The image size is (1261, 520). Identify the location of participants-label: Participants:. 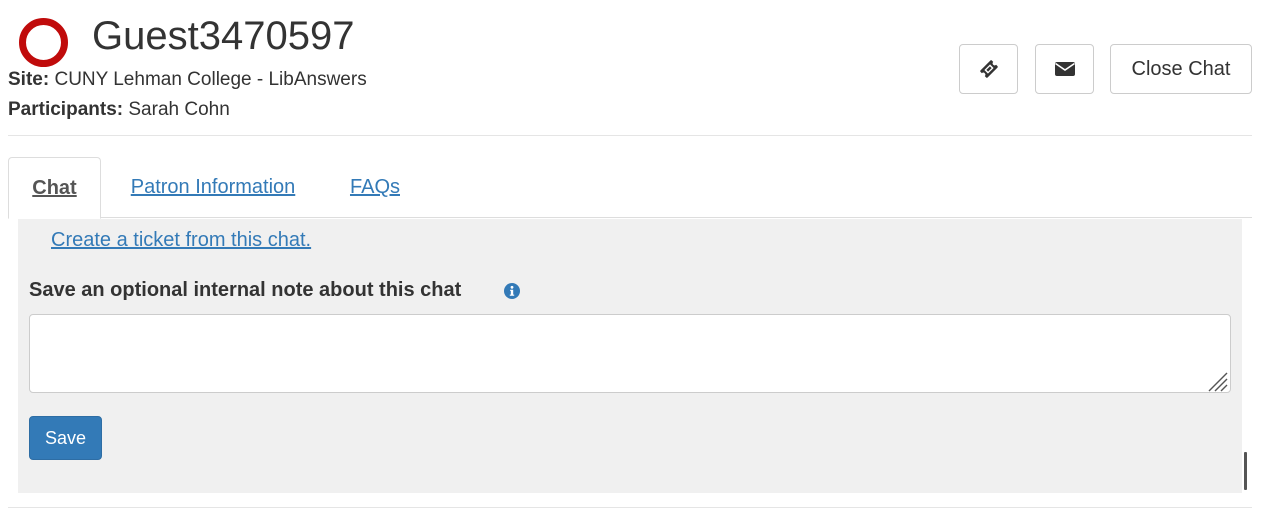
(66, 109).